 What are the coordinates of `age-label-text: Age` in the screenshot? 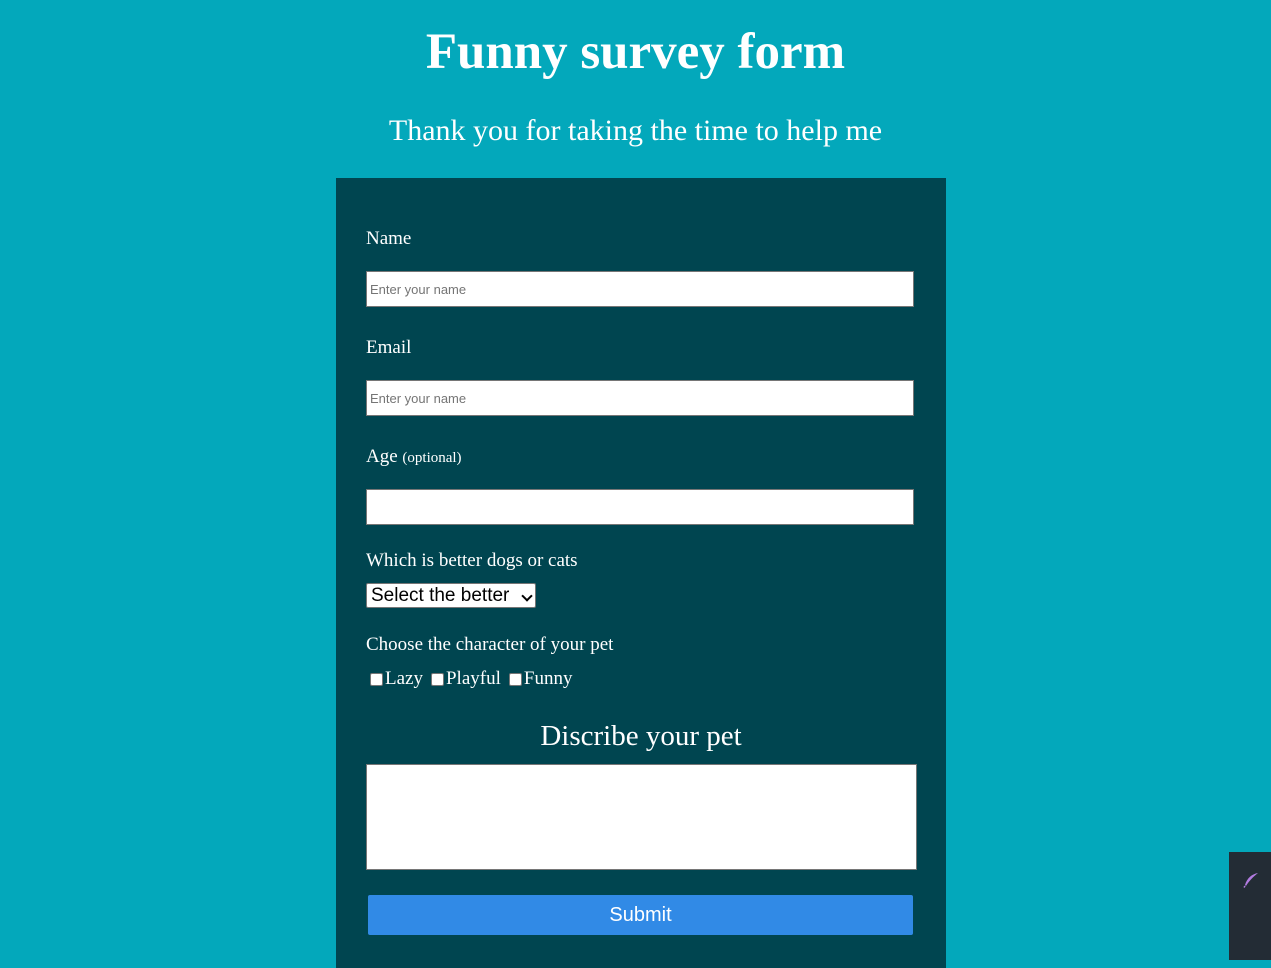 It's located at (382, 456).